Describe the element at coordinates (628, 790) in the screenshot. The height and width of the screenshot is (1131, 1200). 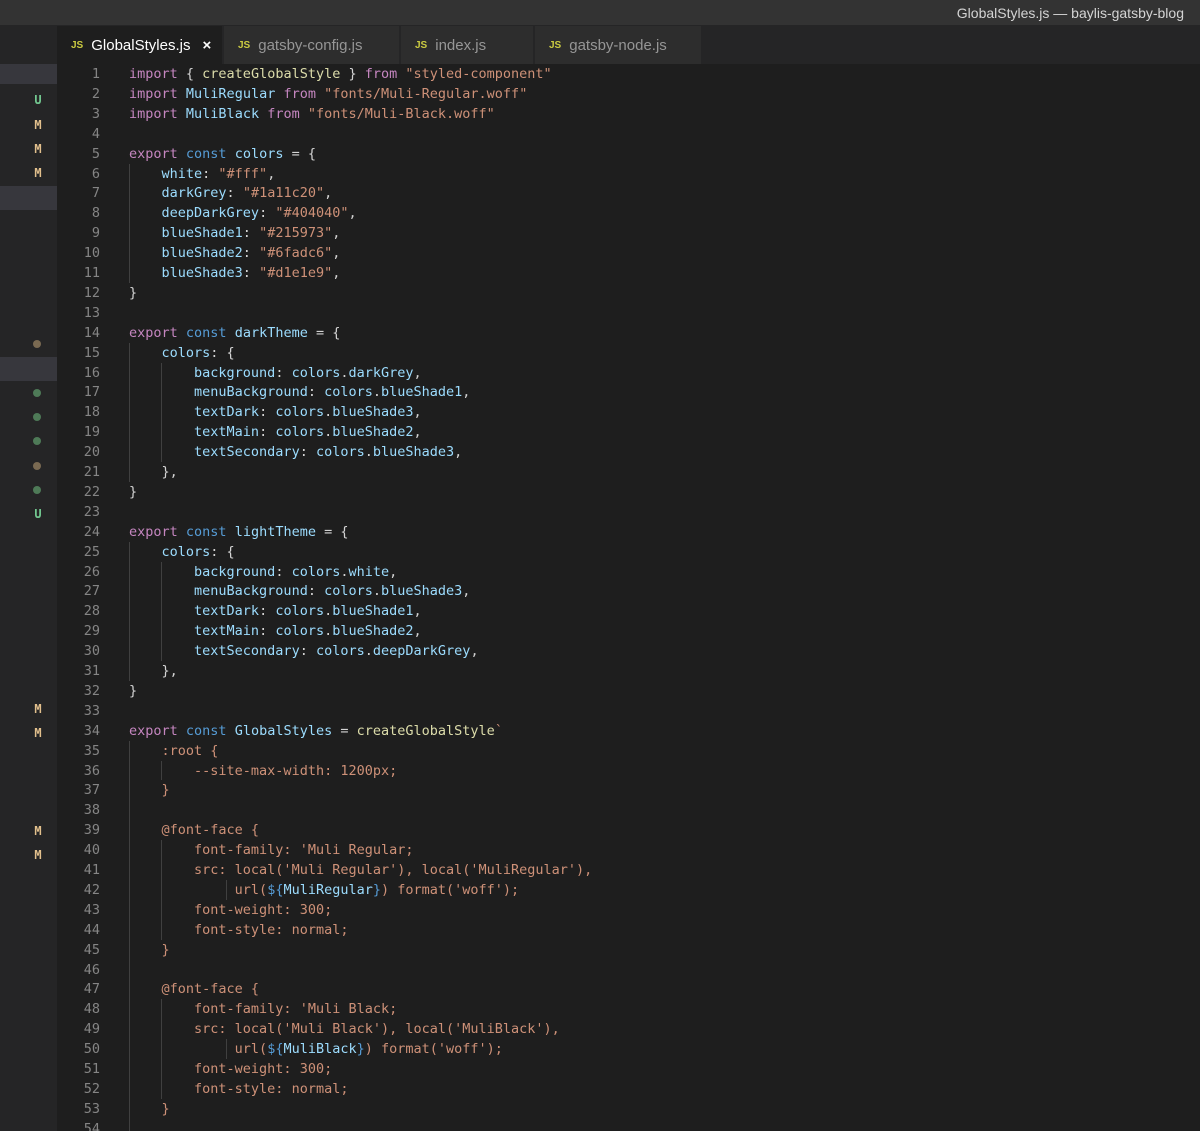
I see `code-line: 37 }` at that location.